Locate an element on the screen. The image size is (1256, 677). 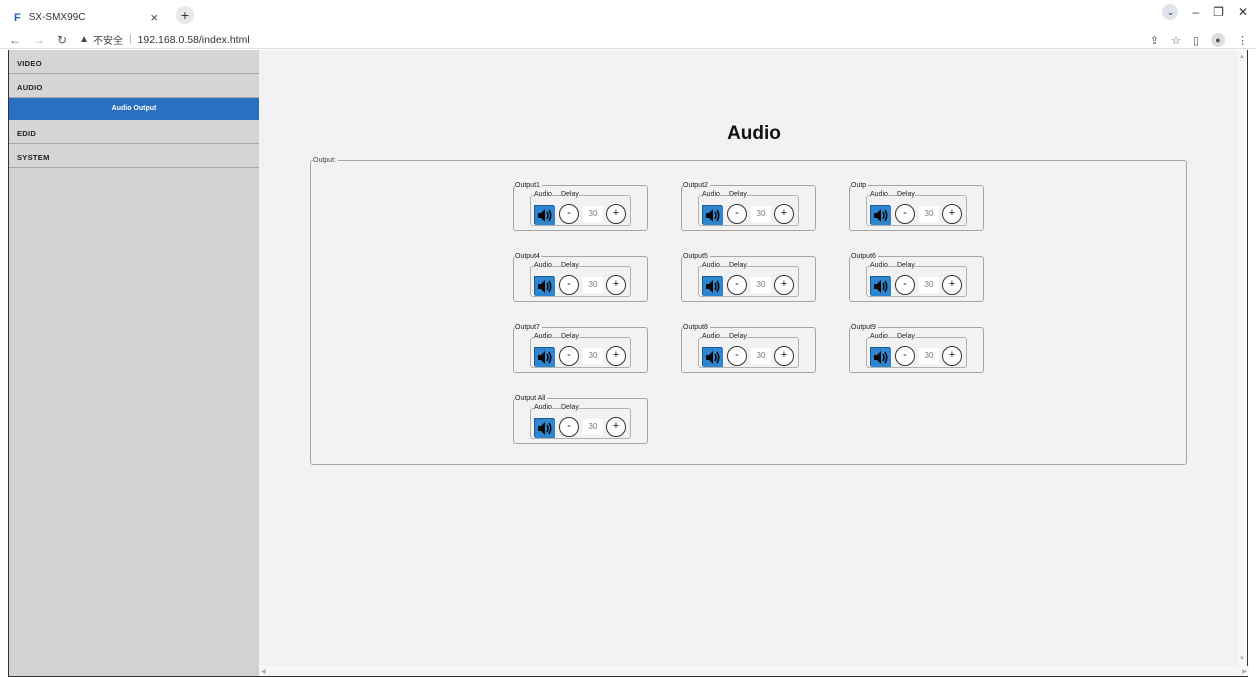
horizontal-scrollbar: ◀ ▶ is located at coordinates (754, 671).